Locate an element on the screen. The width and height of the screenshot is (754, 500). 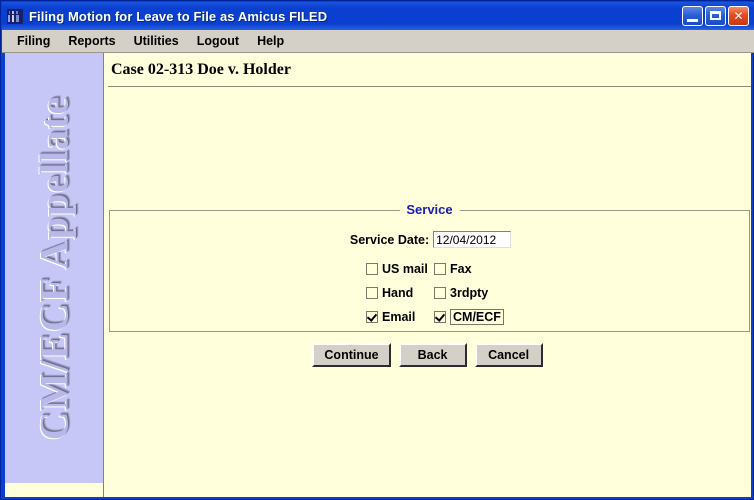
checkbox-3rdpty-cell: 3rdpty is located at coordinates (461, 293).